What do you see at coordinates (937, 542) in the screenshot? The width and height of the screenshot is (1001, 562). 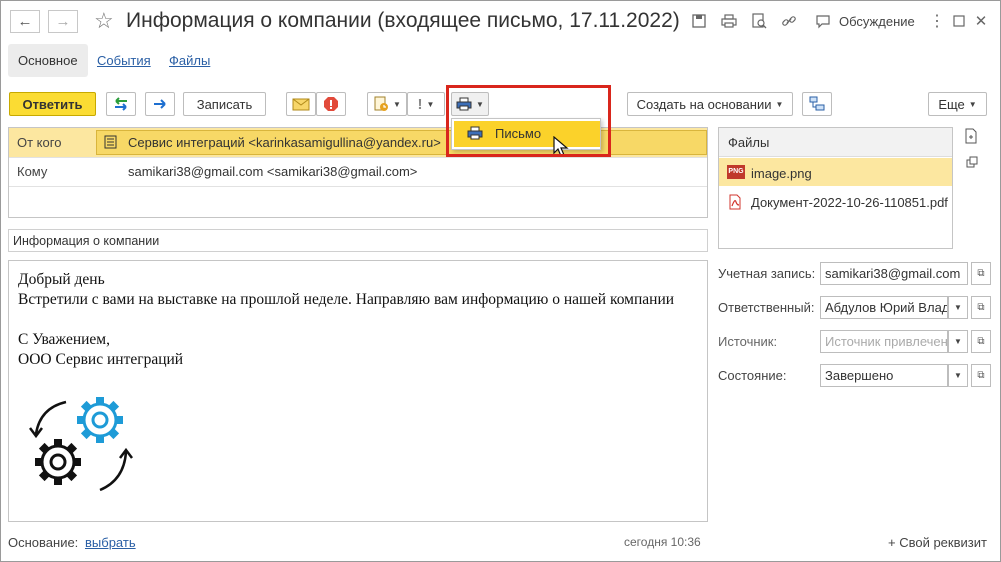 I see `add-attribute-link: + Свой реквизит` at bounding box center [937, 542].